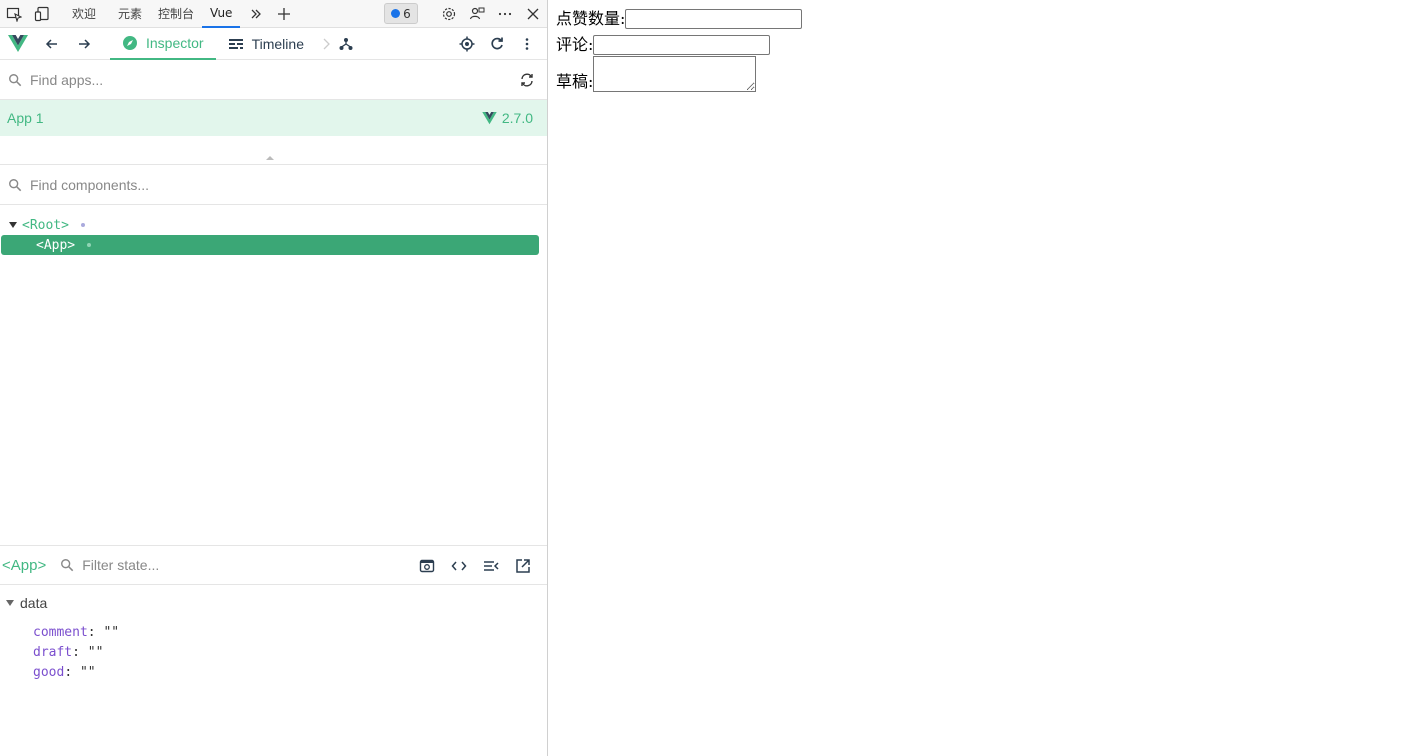 This screenshot has height=756, width=1426. I want to click on draft-label: 草稿:, so click(575, 81).